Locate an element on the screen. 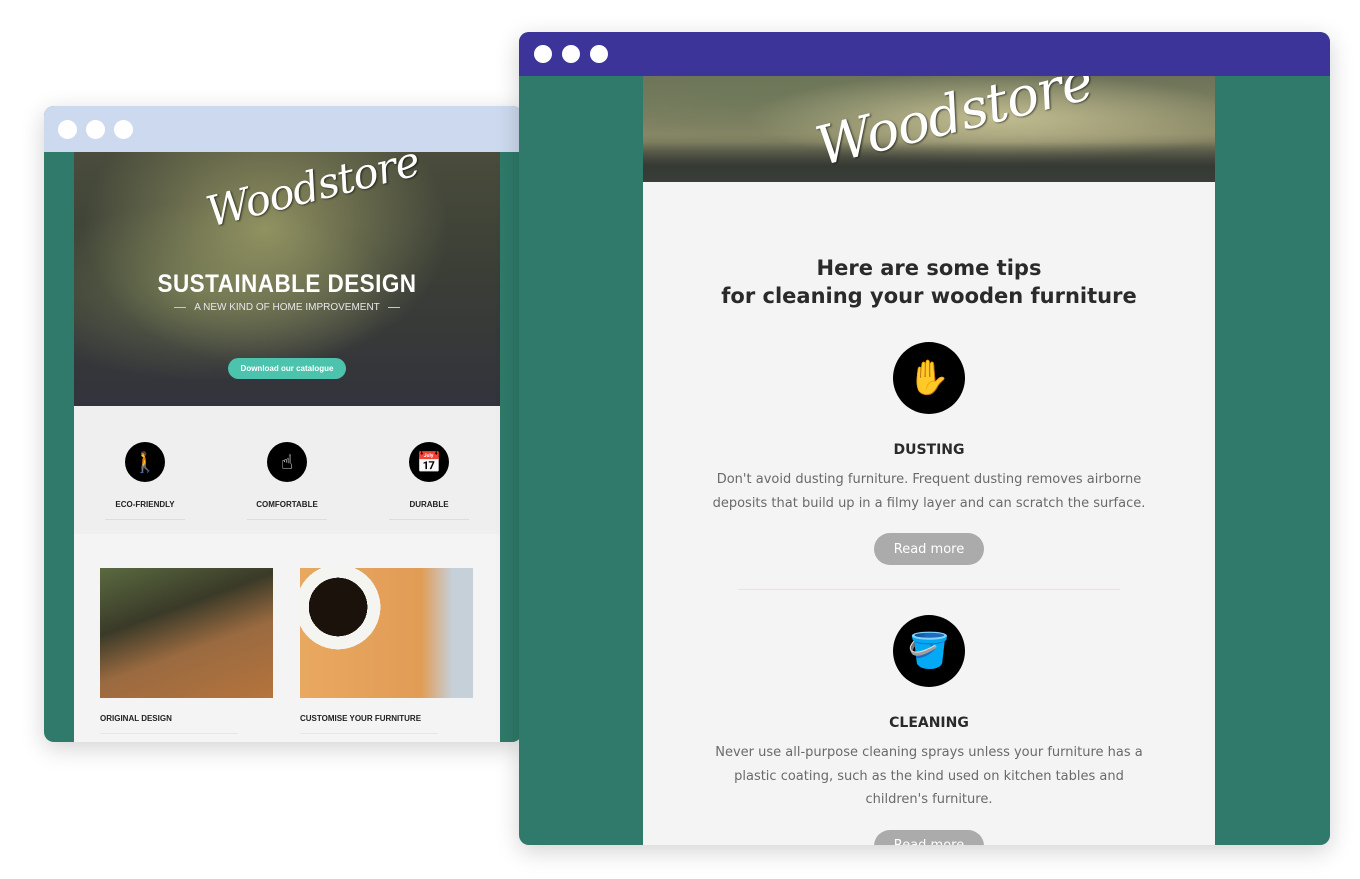  hero-title: SUSTAINABLE DESIGN is located at coordinates (287, 284).